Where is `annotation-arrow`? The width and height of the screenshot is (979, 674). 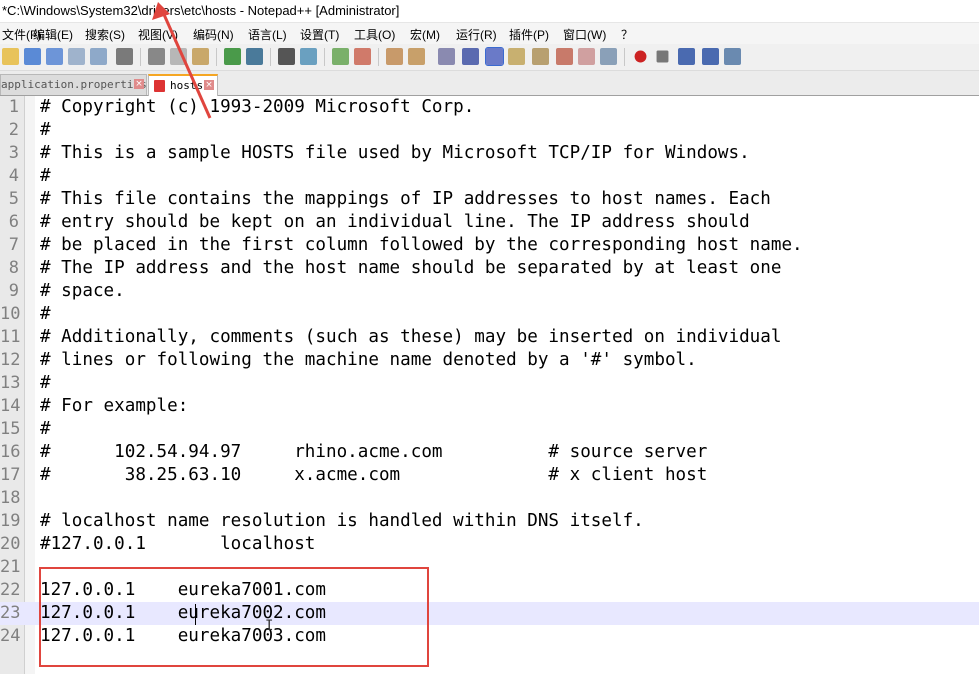 annotation-arrow is located at coordinates (182, 60).